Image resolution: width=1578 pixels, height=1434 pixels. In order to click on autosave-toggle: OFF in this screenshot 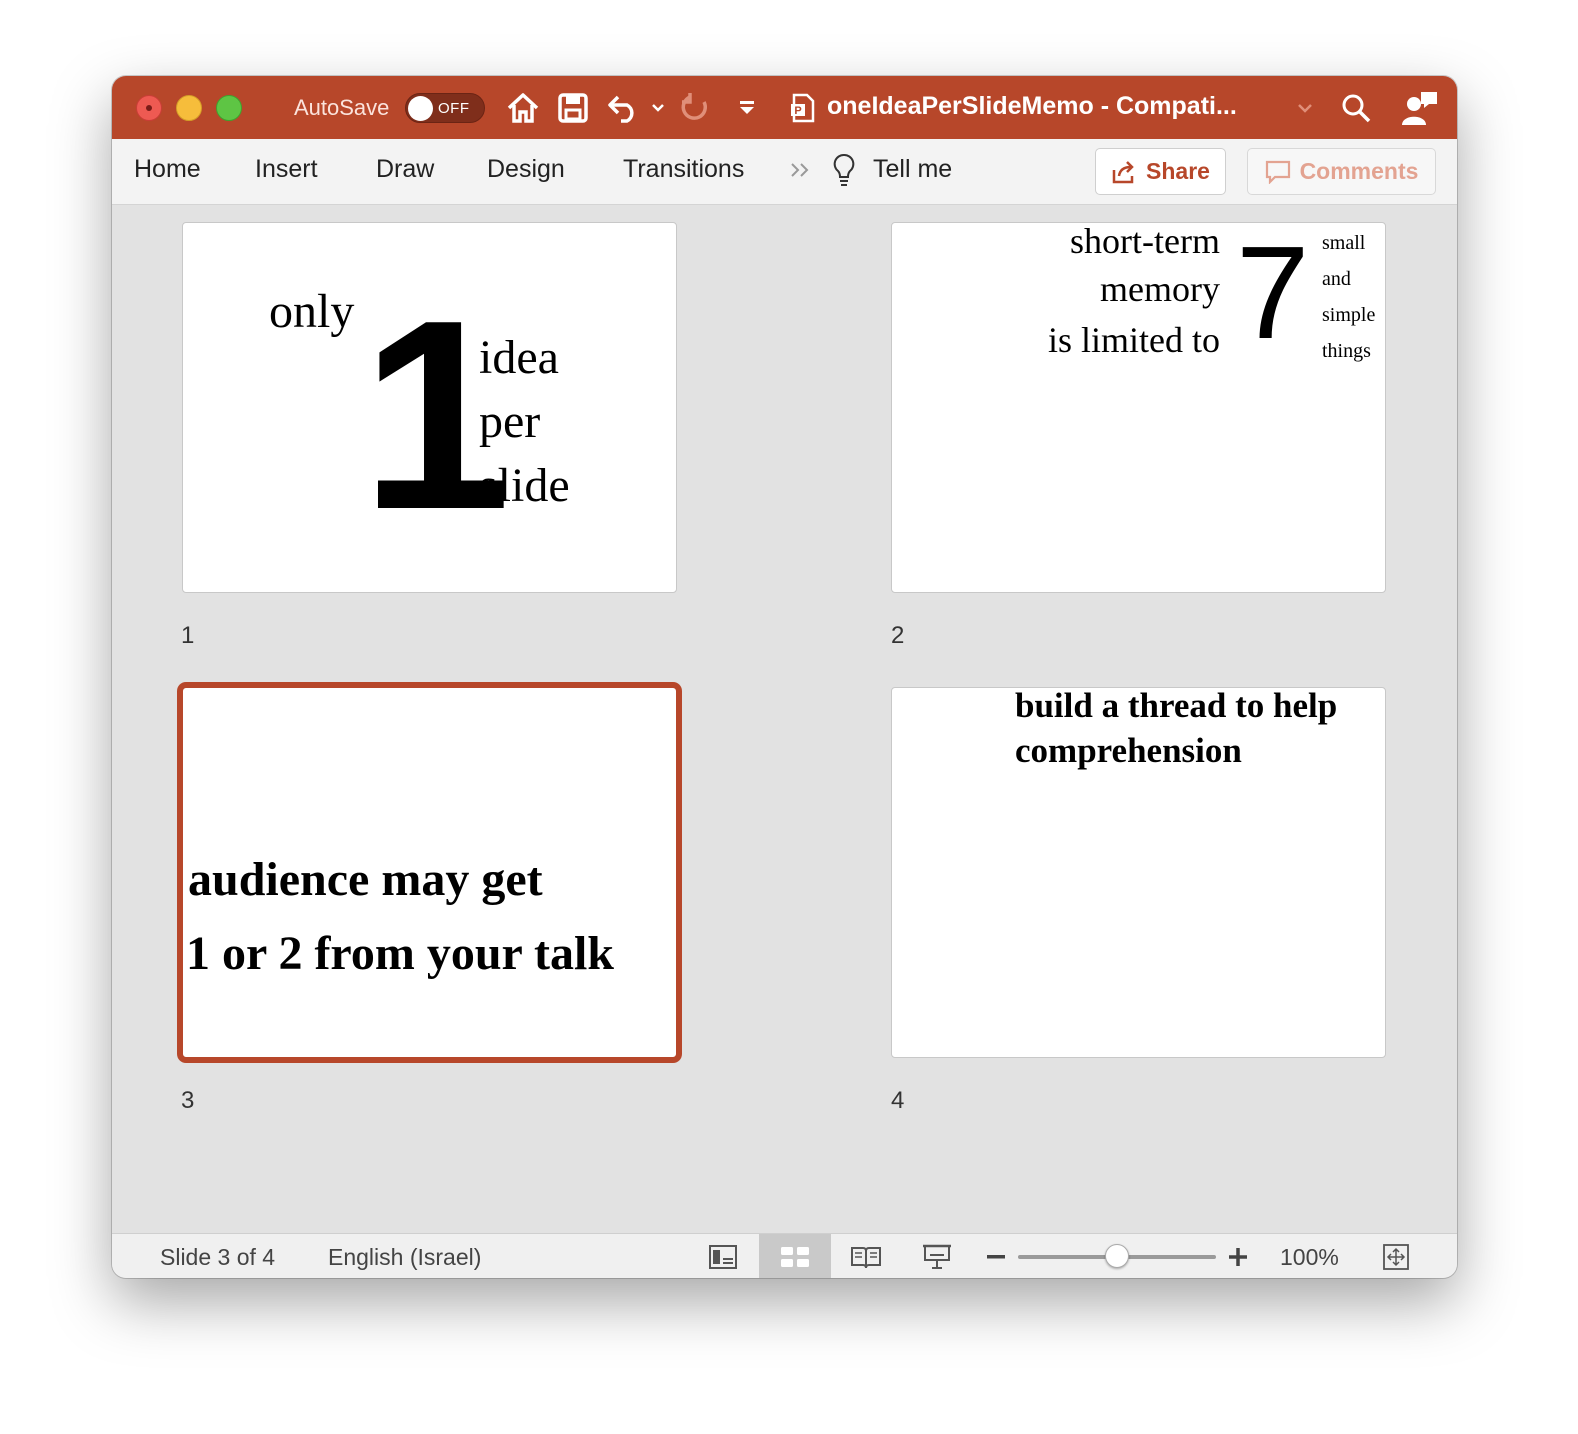, I will do `click(445, 108)`.